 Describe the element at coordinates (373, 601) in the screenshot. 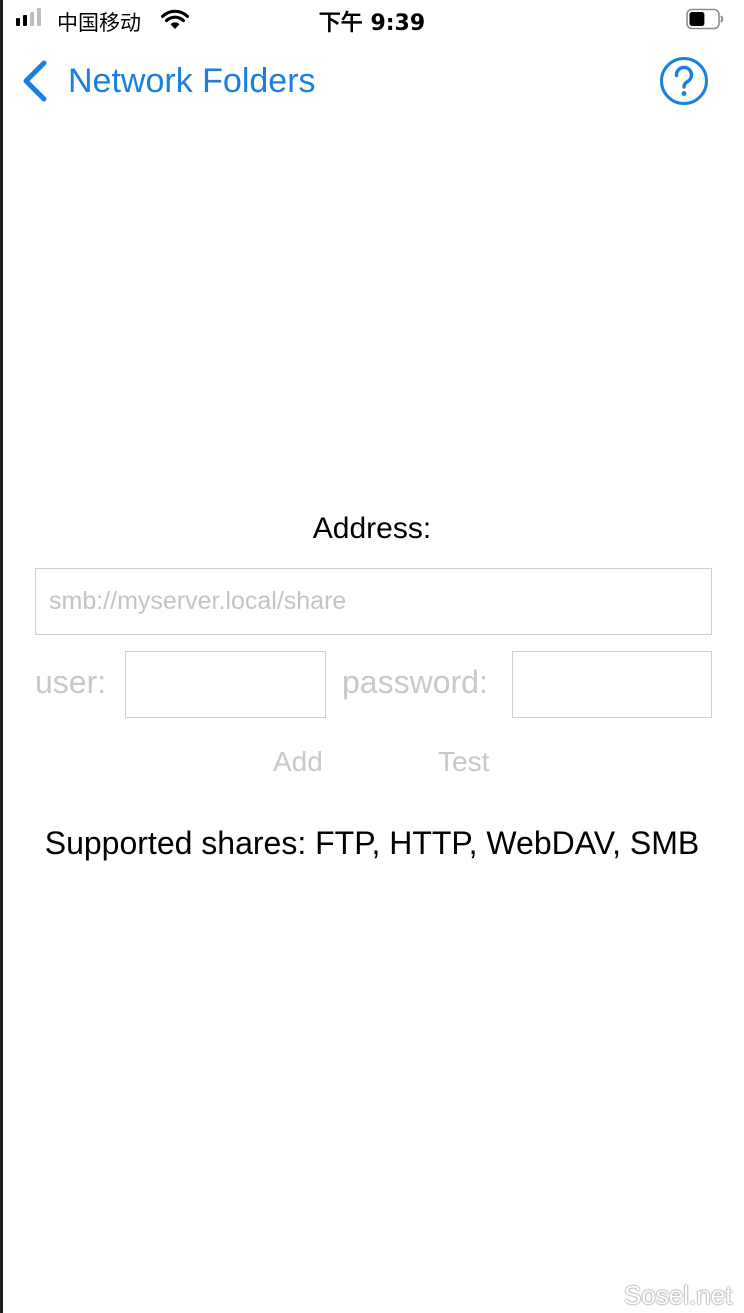

I see `address-input` at that location.